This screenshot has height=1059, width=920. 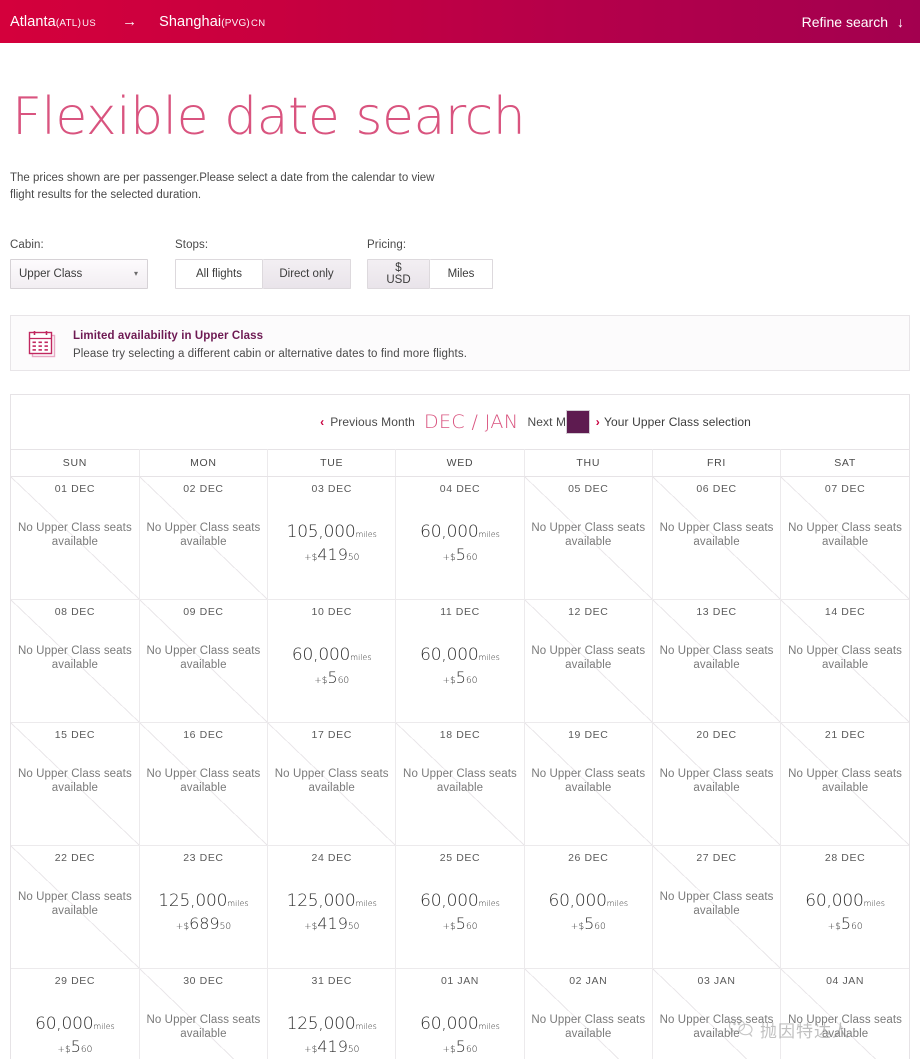 I want to click on calendar-day-cell: 29 DEC 60,000miles +$560, so click(x=75, y=1013).